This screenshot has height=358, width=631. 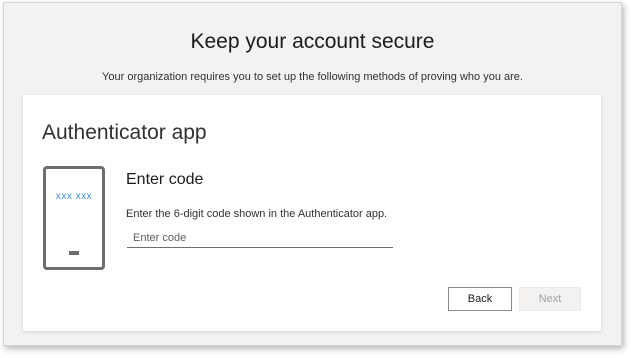 I want to click on page-title: Keep your account secure, so click(x=312, y=41).